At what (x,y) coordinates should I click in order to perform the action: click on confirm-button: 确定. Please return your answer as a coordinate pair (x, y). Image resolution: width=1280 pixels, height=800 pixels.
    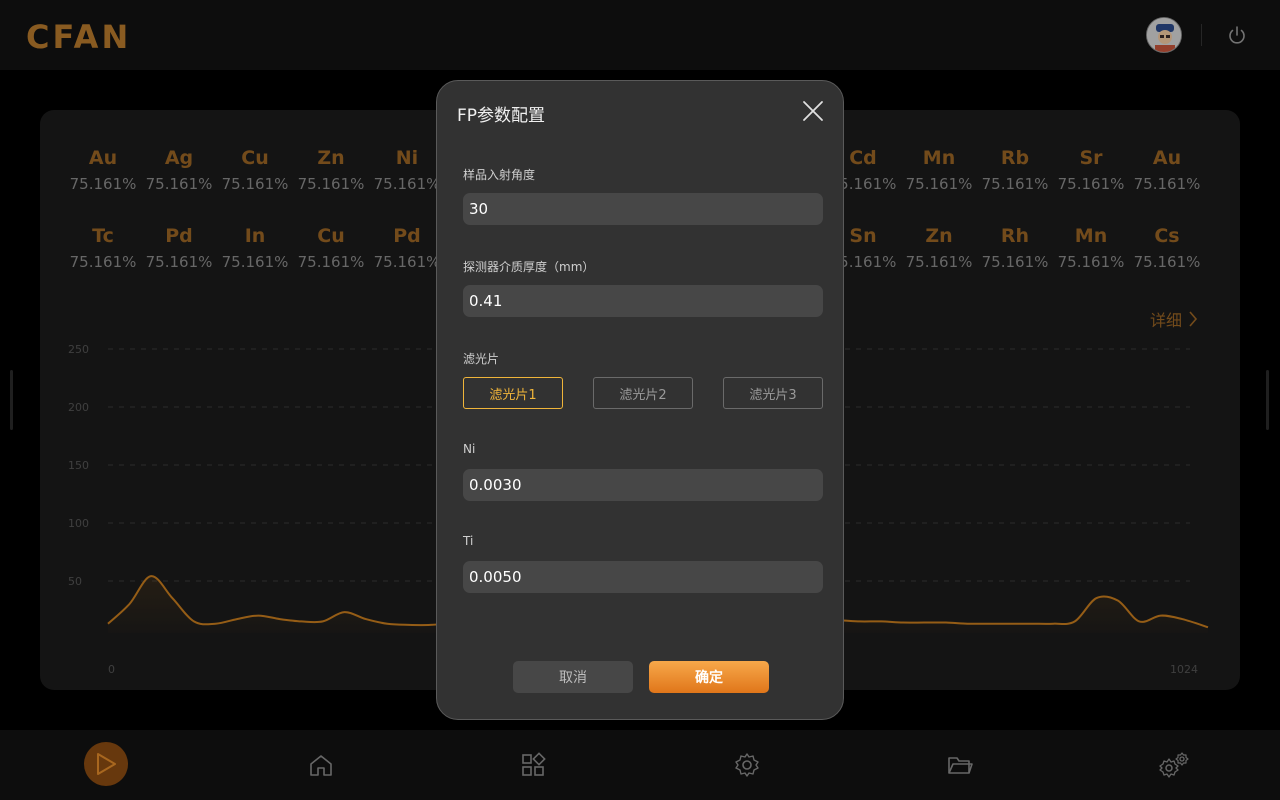
    Looking at the image, I should click on (709, 677).